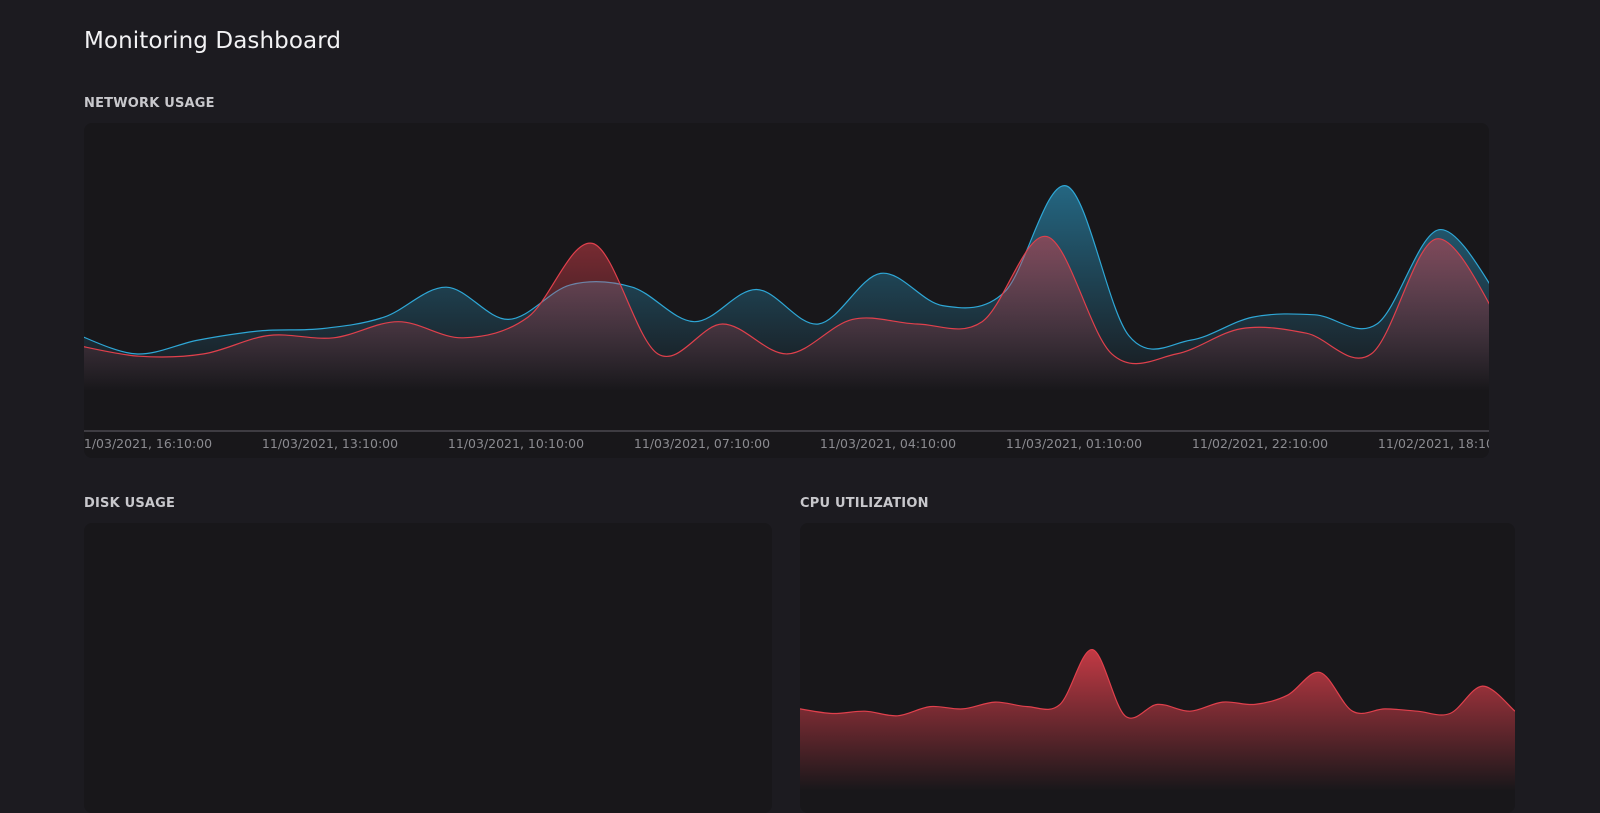  Describe the element at coordinates (702, 443) in the screenshot. I see `network-x-tick-label: 11/03/2021, 07:10:00` at that location.